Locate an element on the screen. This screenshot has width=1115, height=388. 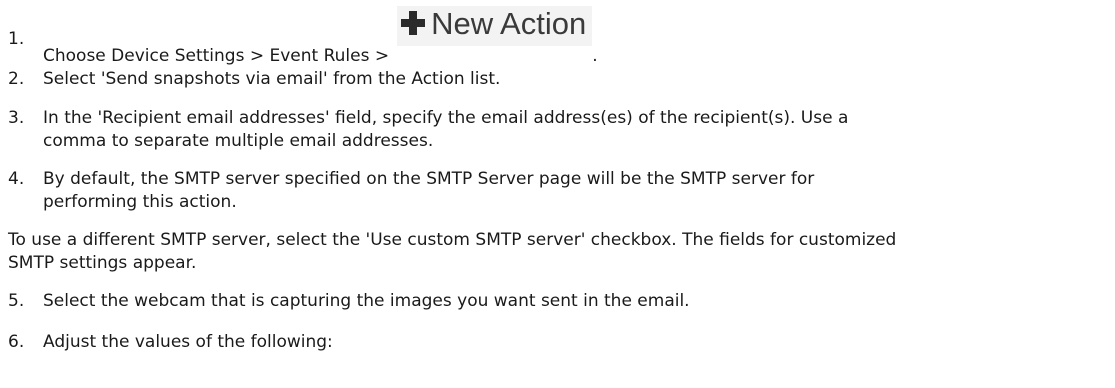
step-number: 4. is located at coordinates (16, 179).